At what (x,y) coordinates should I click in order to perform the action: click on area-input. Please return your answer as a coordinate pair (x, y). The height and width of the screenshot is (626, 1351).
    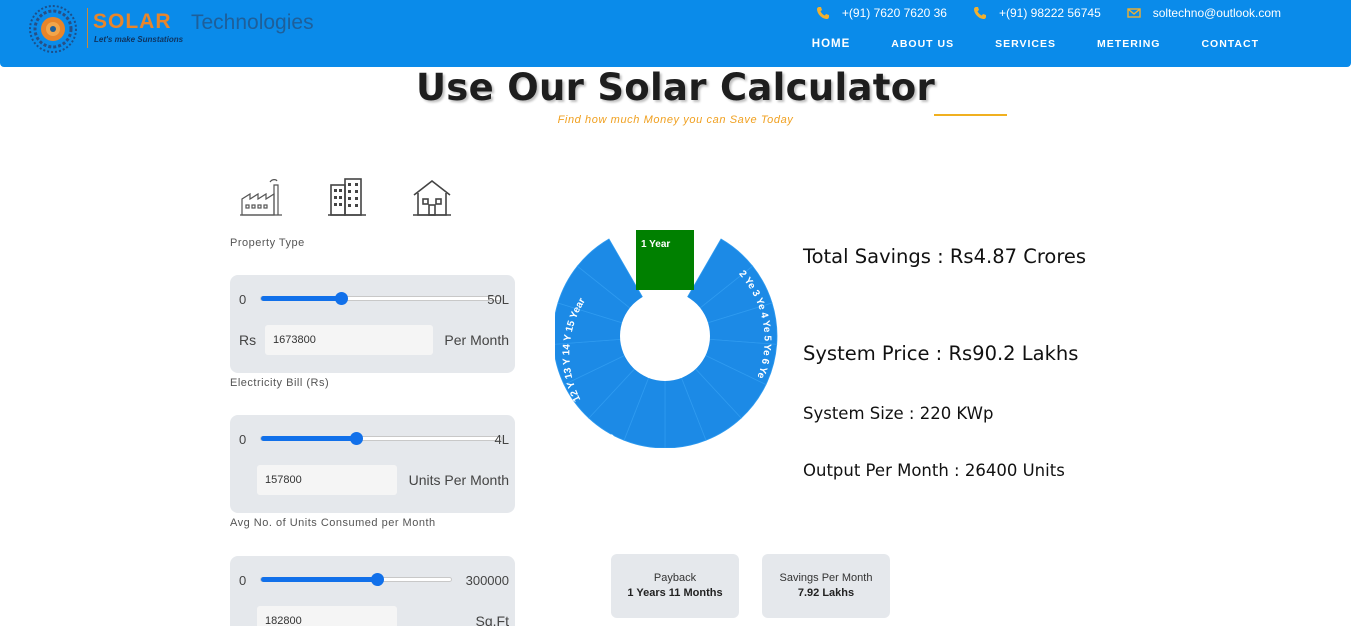
    Looking at the image, I should click on (327, 616).